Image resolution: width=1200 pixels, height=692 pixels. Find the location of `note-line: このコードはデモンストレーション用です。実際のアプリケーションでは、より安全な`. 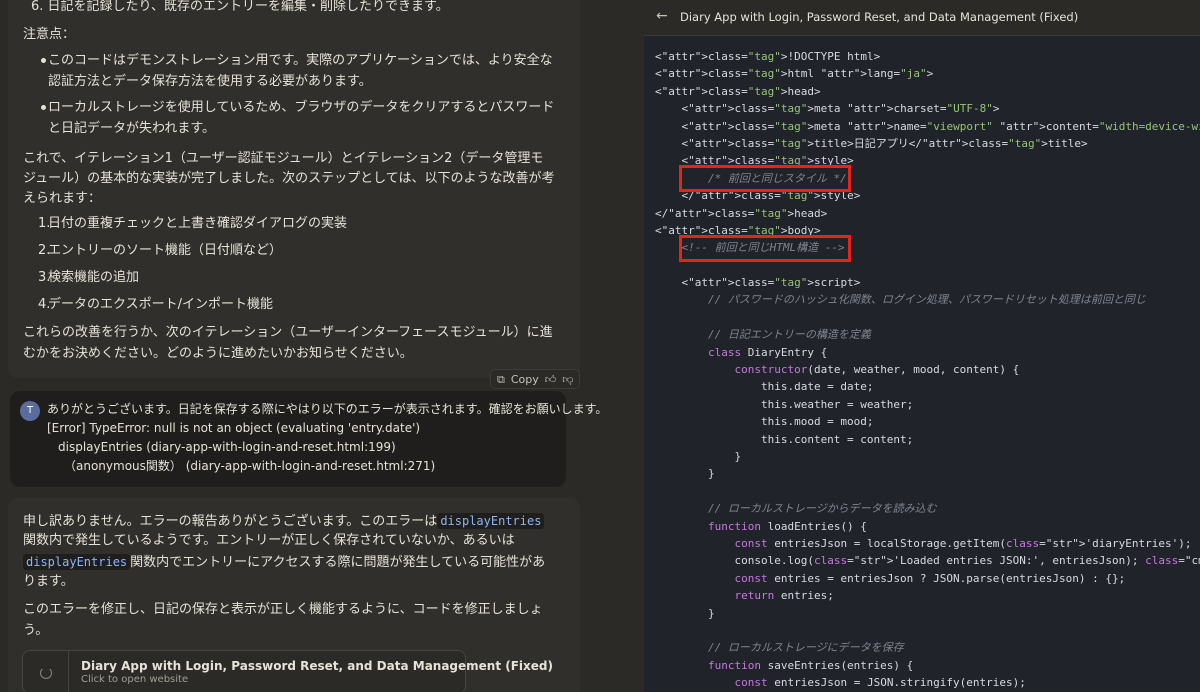

note-line: このコードはデモンストレーション用です。実際のアプリケーションでは、より安全な is located at coordinates (300, 60).